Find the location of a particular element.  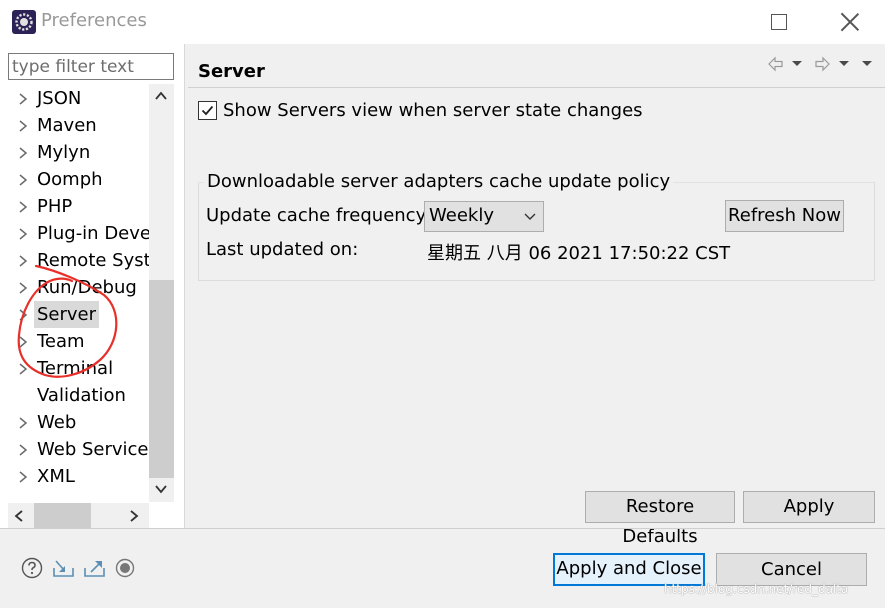

tree-item-label: Run/Debug is located at coordinates (87, 287).